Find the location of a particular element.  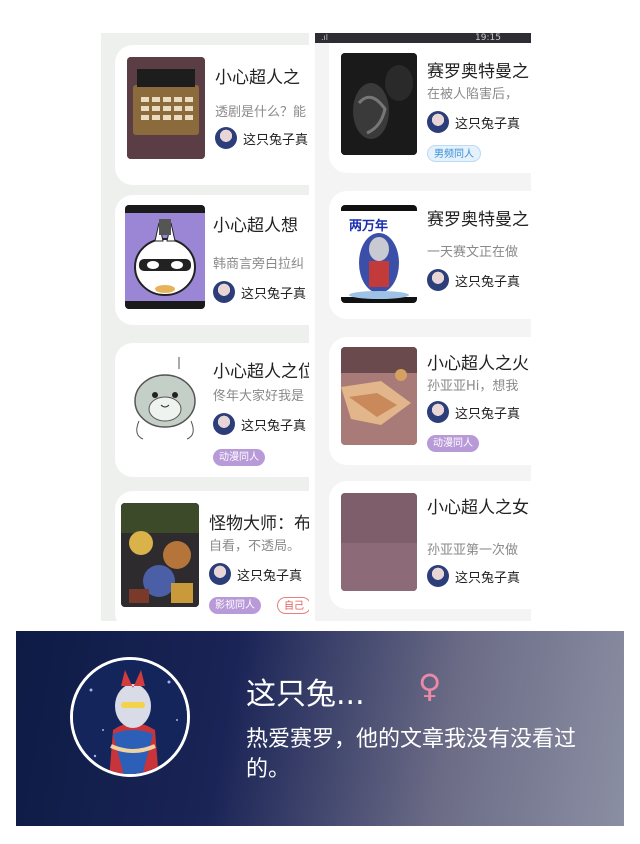

signal-icon: .ıl is located at coordinates (324, 37).